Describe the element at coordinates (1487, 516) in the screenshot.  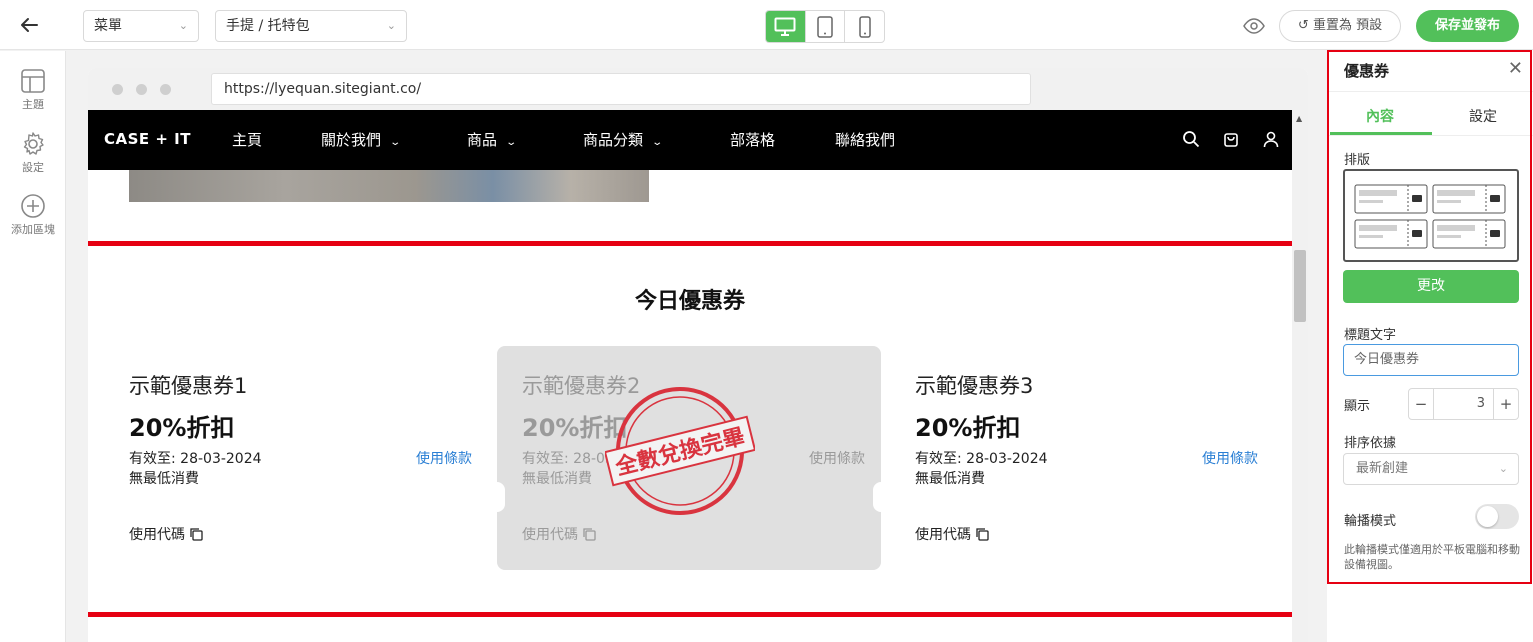
I see `toggle-knob` at that location.